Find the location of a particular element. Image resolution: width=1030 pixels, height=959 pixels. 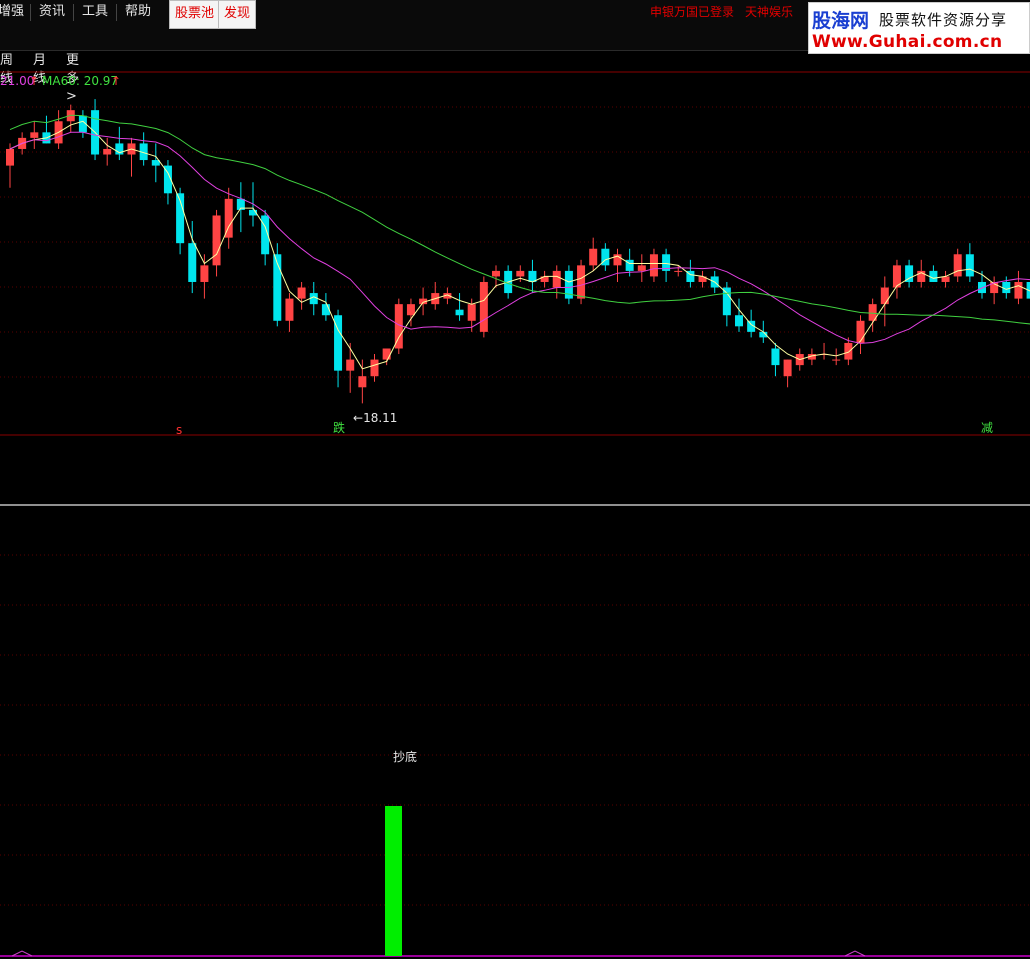

indicator-layer is located at coordinates (393, 881).